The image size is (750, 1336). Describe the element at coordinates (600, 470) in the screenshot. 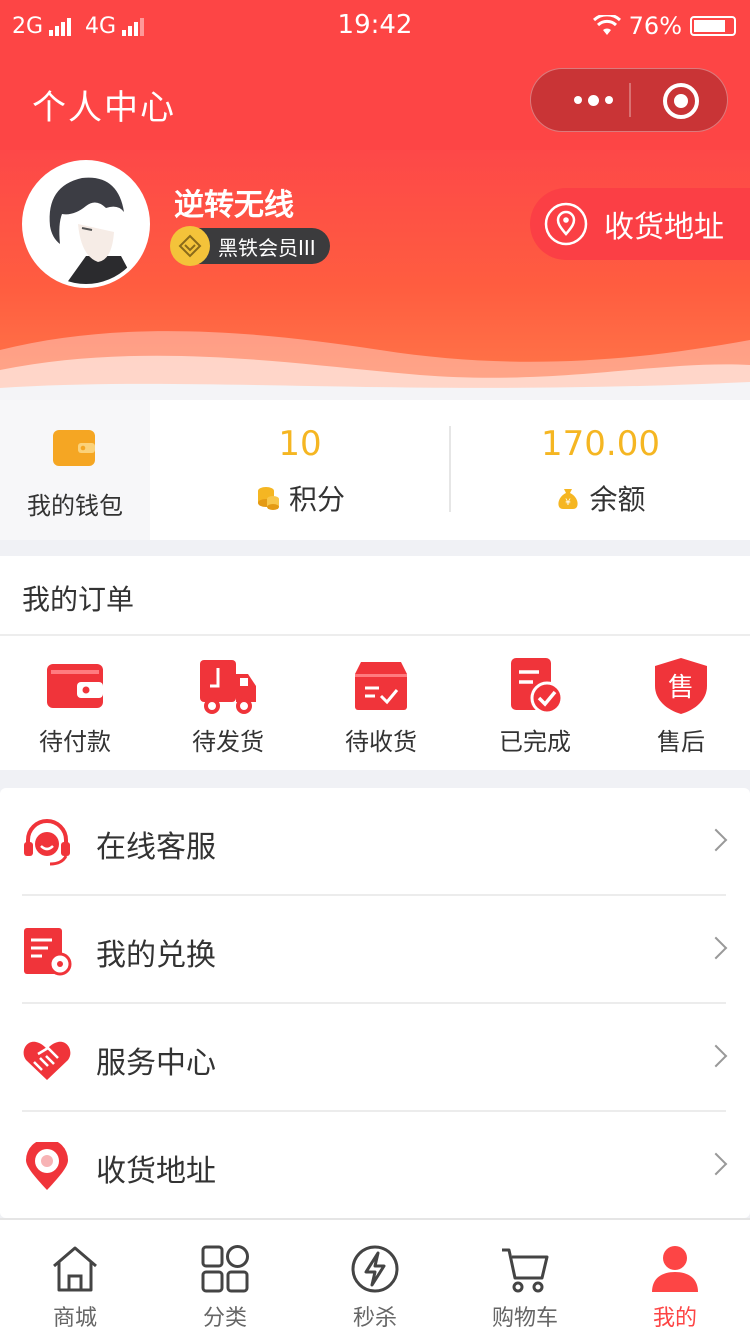

I see `balance-stat: 170.00 ¥ 余额` at that location.